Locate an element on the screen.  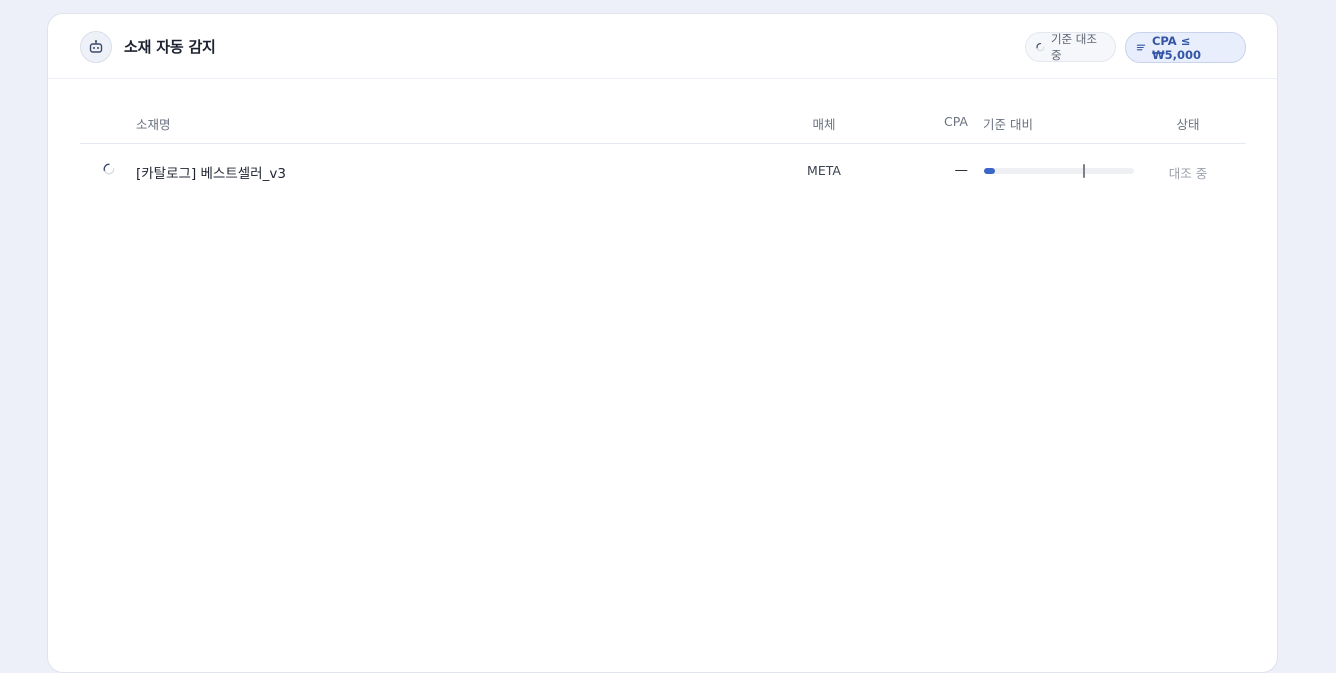
column-header-name: 소재명 is located at coordinates (153, 124).